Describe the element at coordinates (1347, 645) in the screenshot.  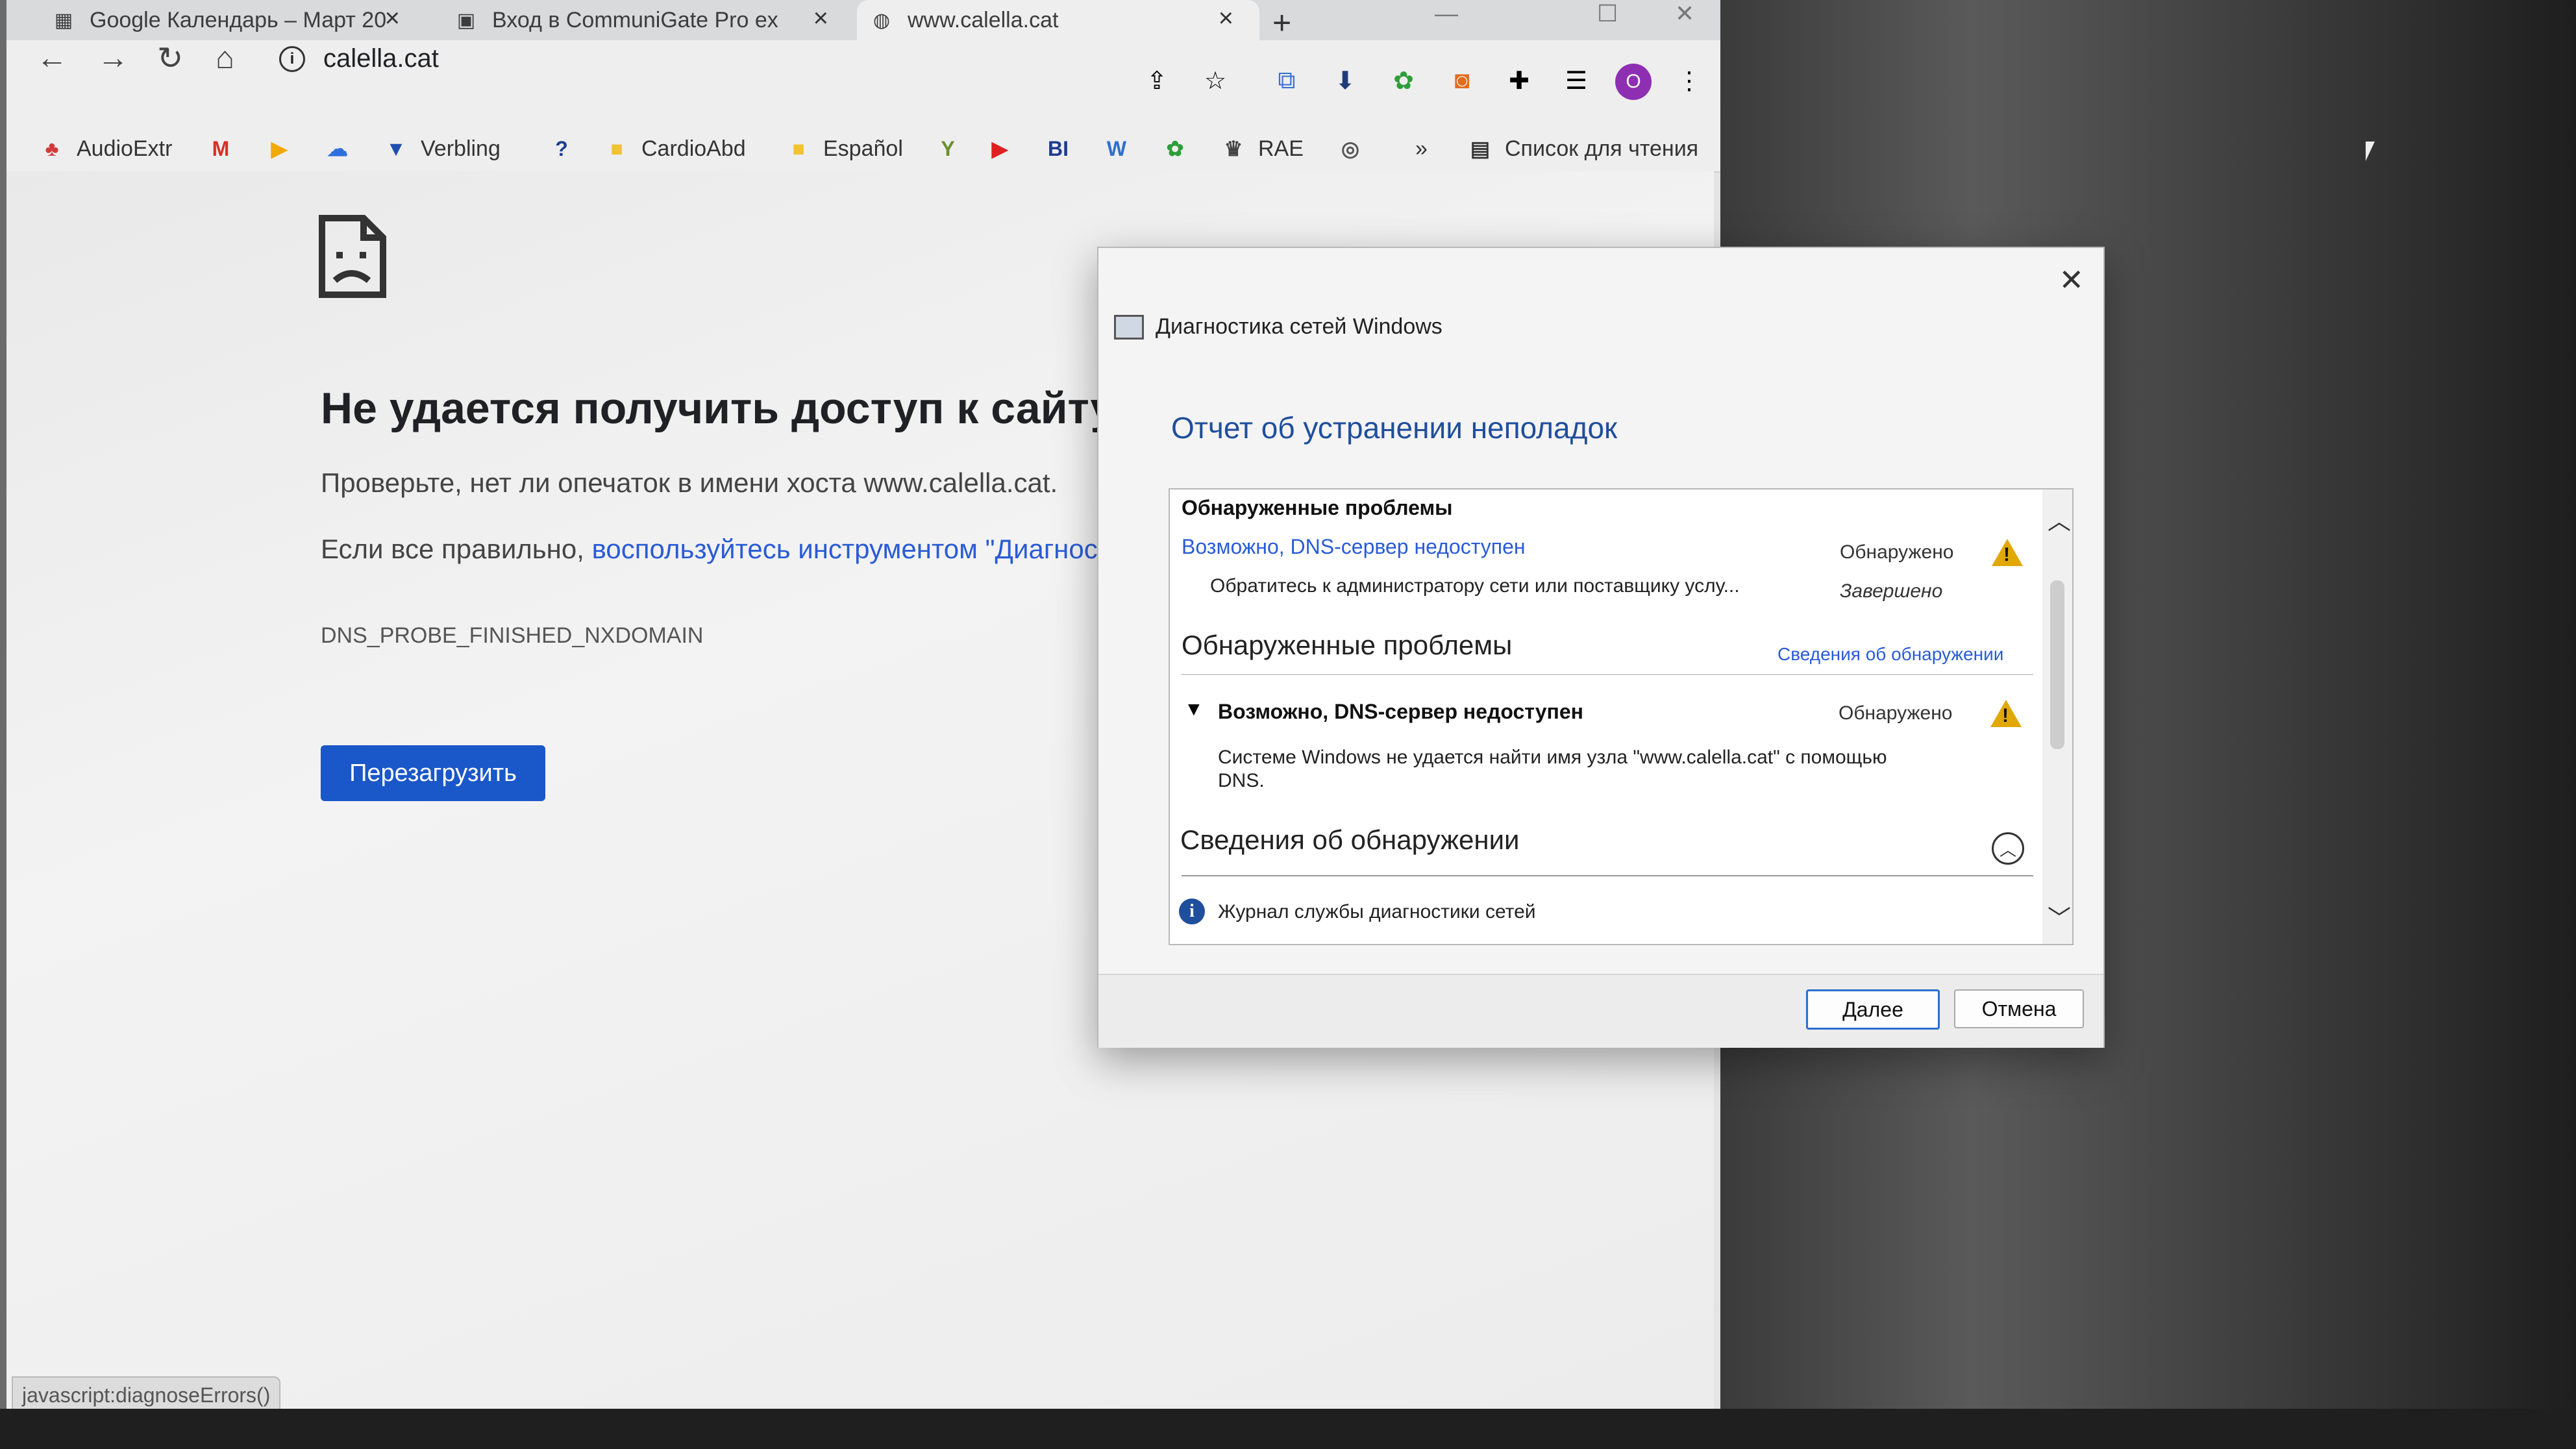
I see `section-problems-title: Обнаруженные проблемы` at that location.